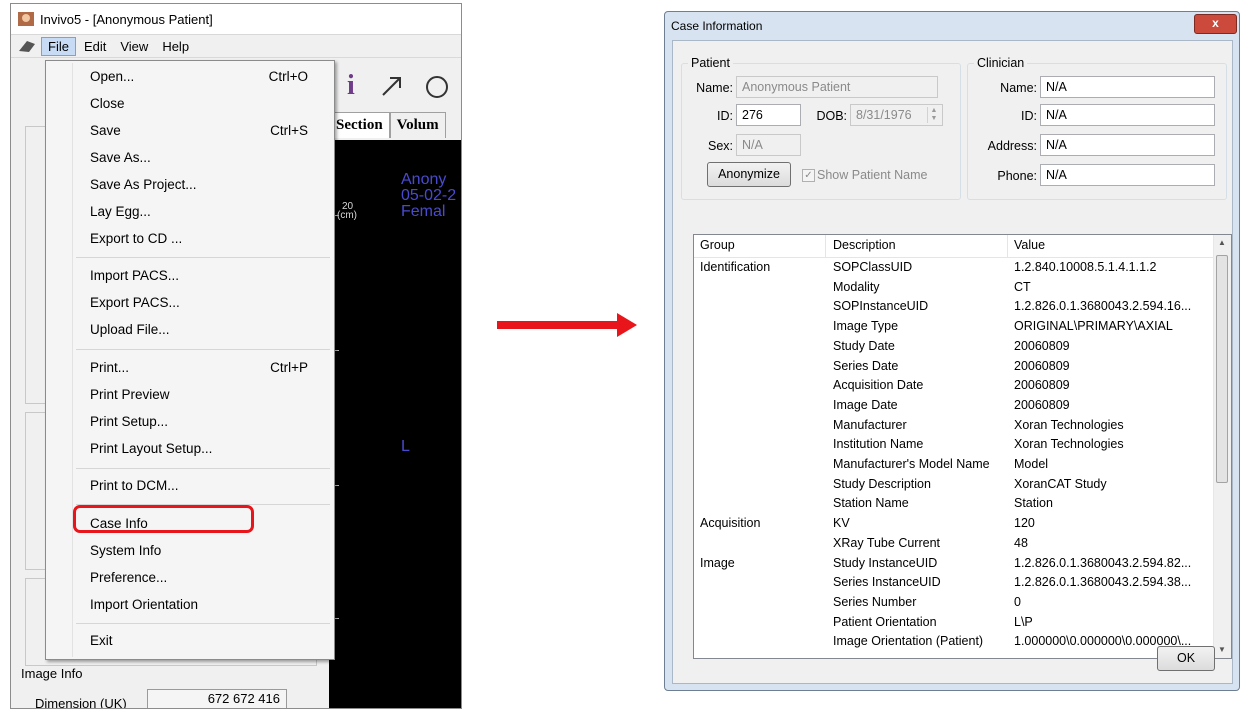 The height and width of the screenshot is (709, 1243). I want to click on cell-description: KV, so click(841, 523).